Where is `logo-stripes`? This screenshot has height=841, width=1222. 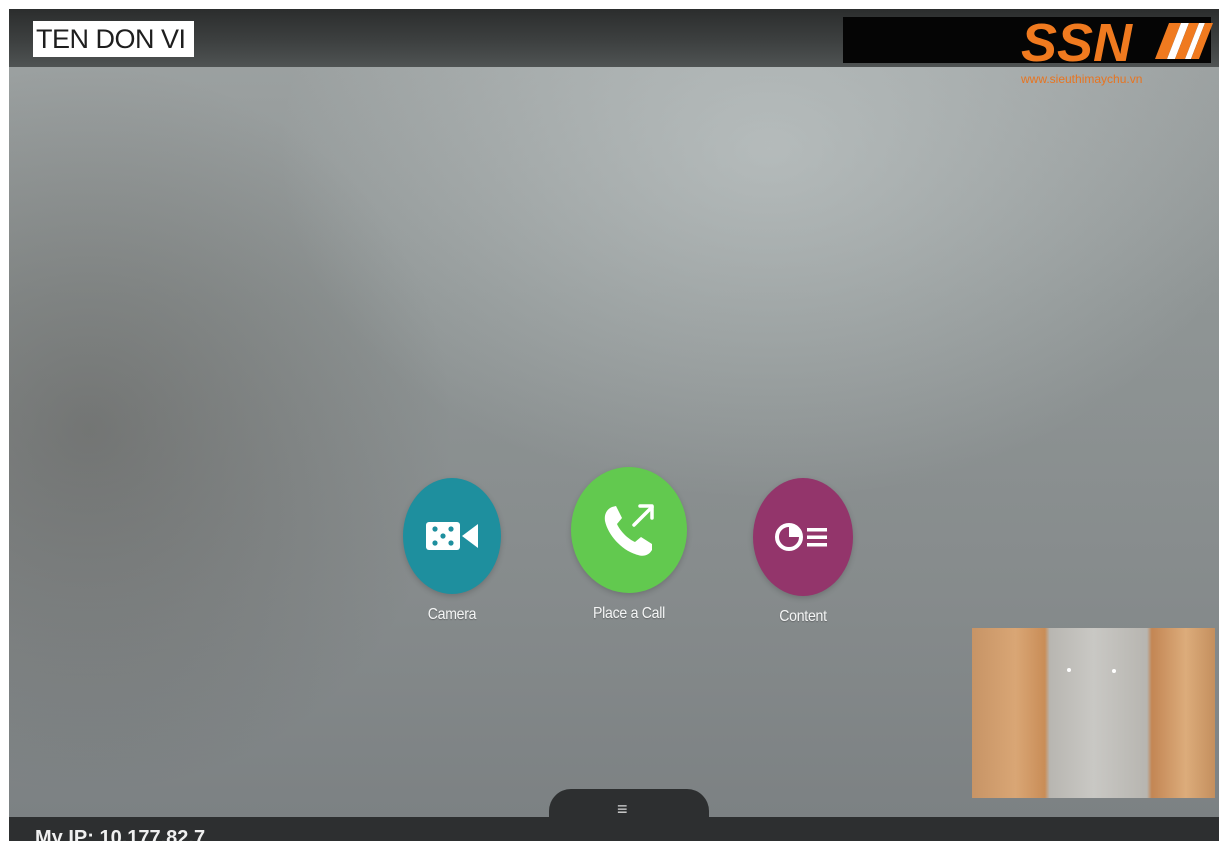
logo-stripes is located at coordinates (1184, 41).